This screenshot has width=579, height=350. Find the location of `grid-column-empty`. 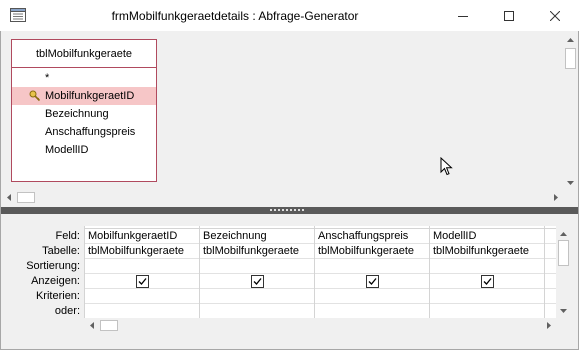

grid-column-empty is located at coordinates (550, 272).